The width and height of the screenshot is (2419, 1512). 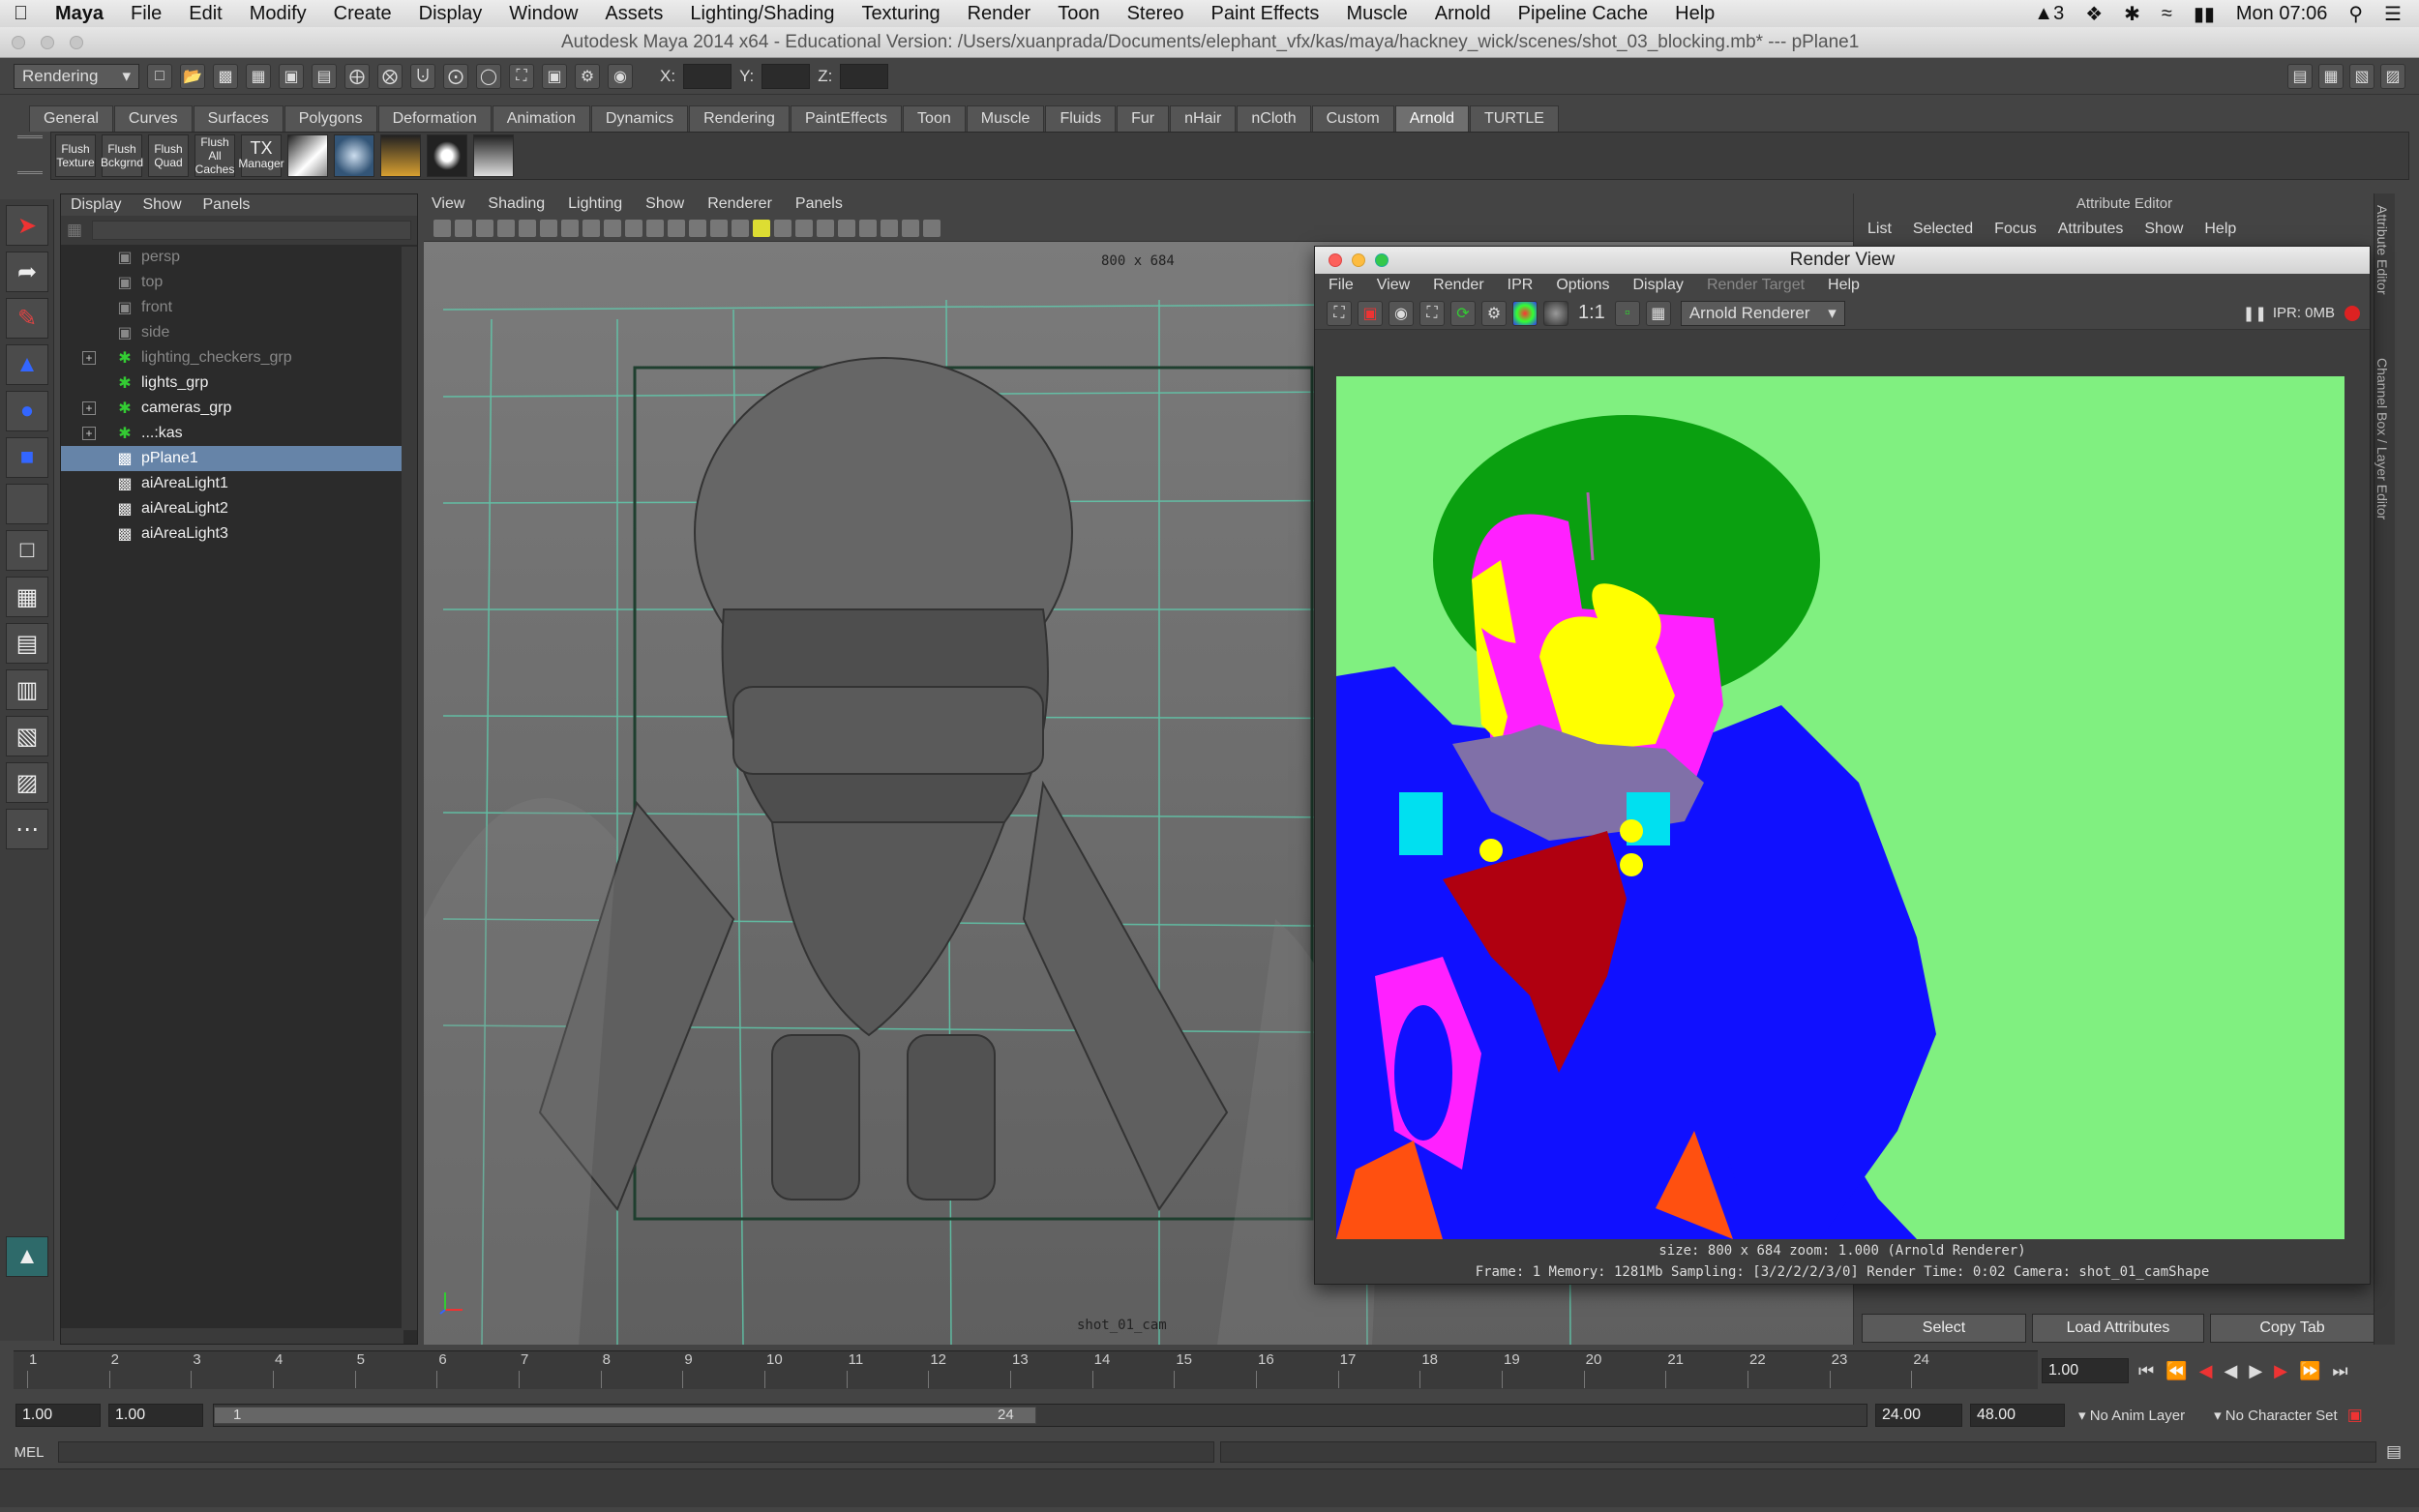 What do you see at coordinates (169, 155) in the screenshot?
I see `flush-quad-button: Flush Quad` at bounding box center [169, 155].